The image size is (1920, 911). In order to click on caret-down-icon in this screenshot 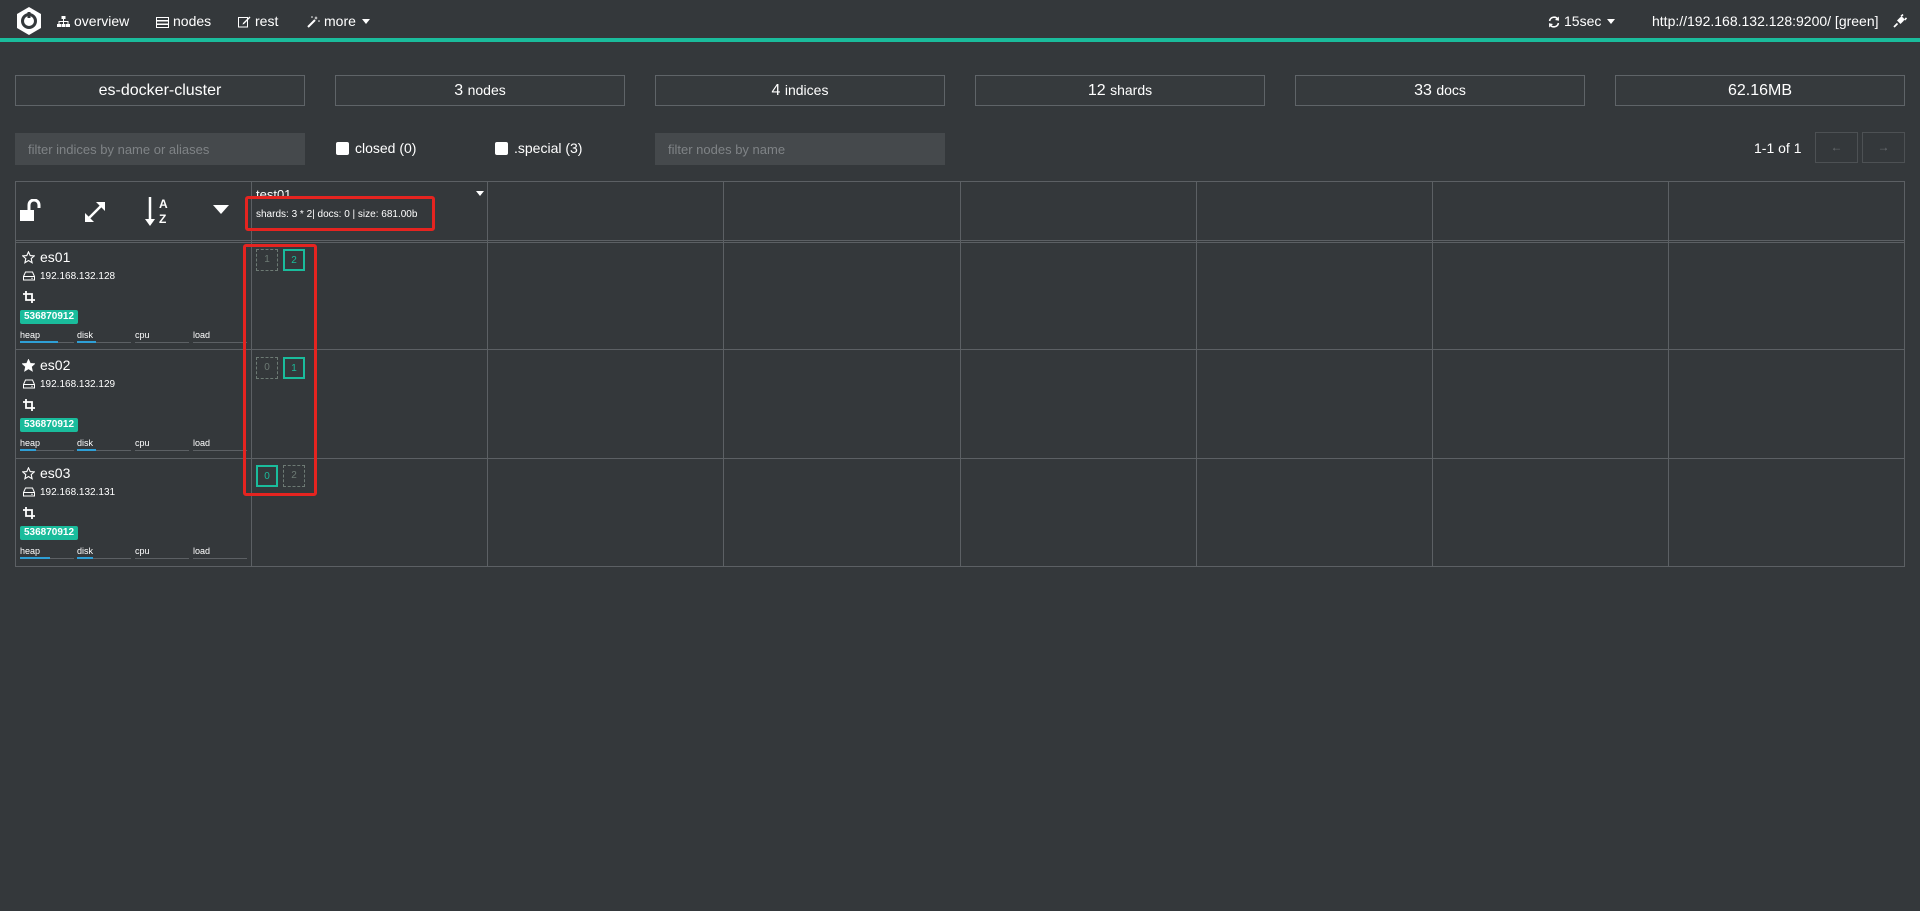, I will do `click(221, 210)`.